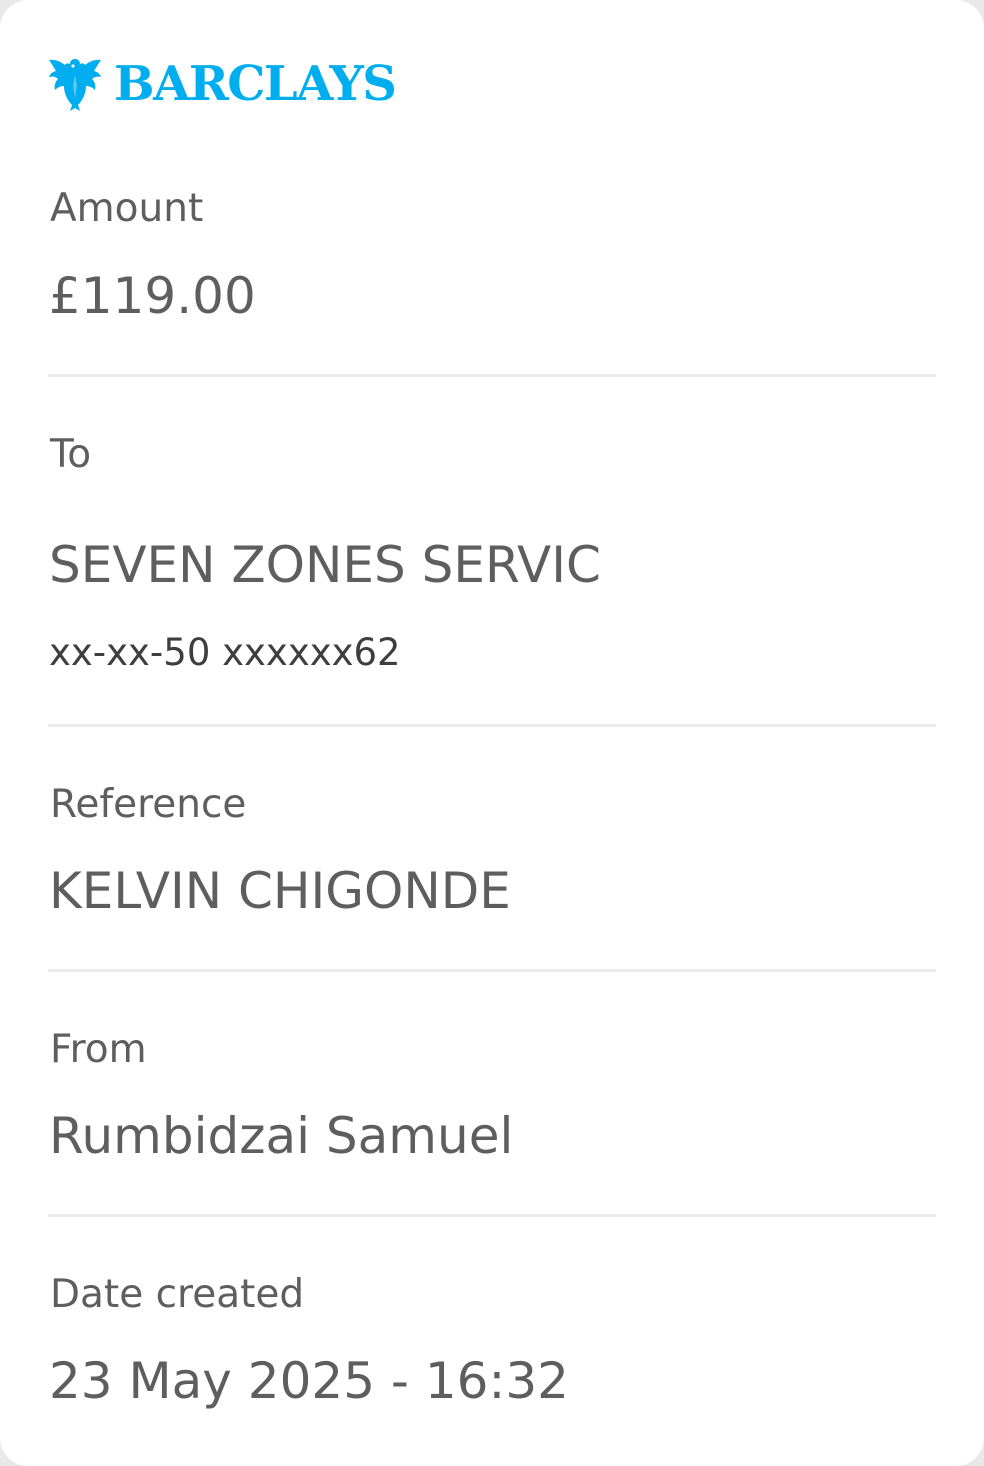 The height and width of the screenshot is (1466, 984). I want to click on barclays-logo: BARCLAYS, so click(222, 84).